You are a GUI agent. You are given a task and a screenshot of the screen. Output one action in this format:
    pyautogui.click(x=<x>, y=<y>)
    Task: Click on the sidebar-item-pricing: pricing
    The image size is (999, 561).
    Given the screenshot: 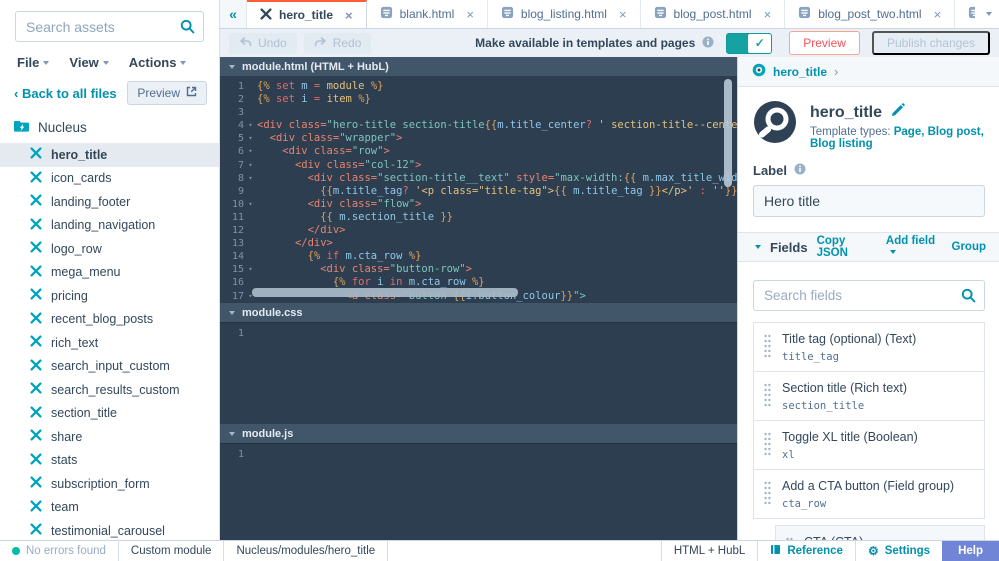 What is the action you would take?
    pyautogui.click(x=109, y=296)
    